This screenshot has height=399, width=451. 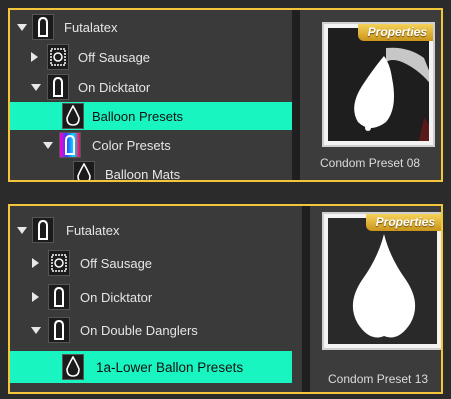 I want to click on tree-item-balloon-mats: Balloon Mats, so click(x=151, y=171).